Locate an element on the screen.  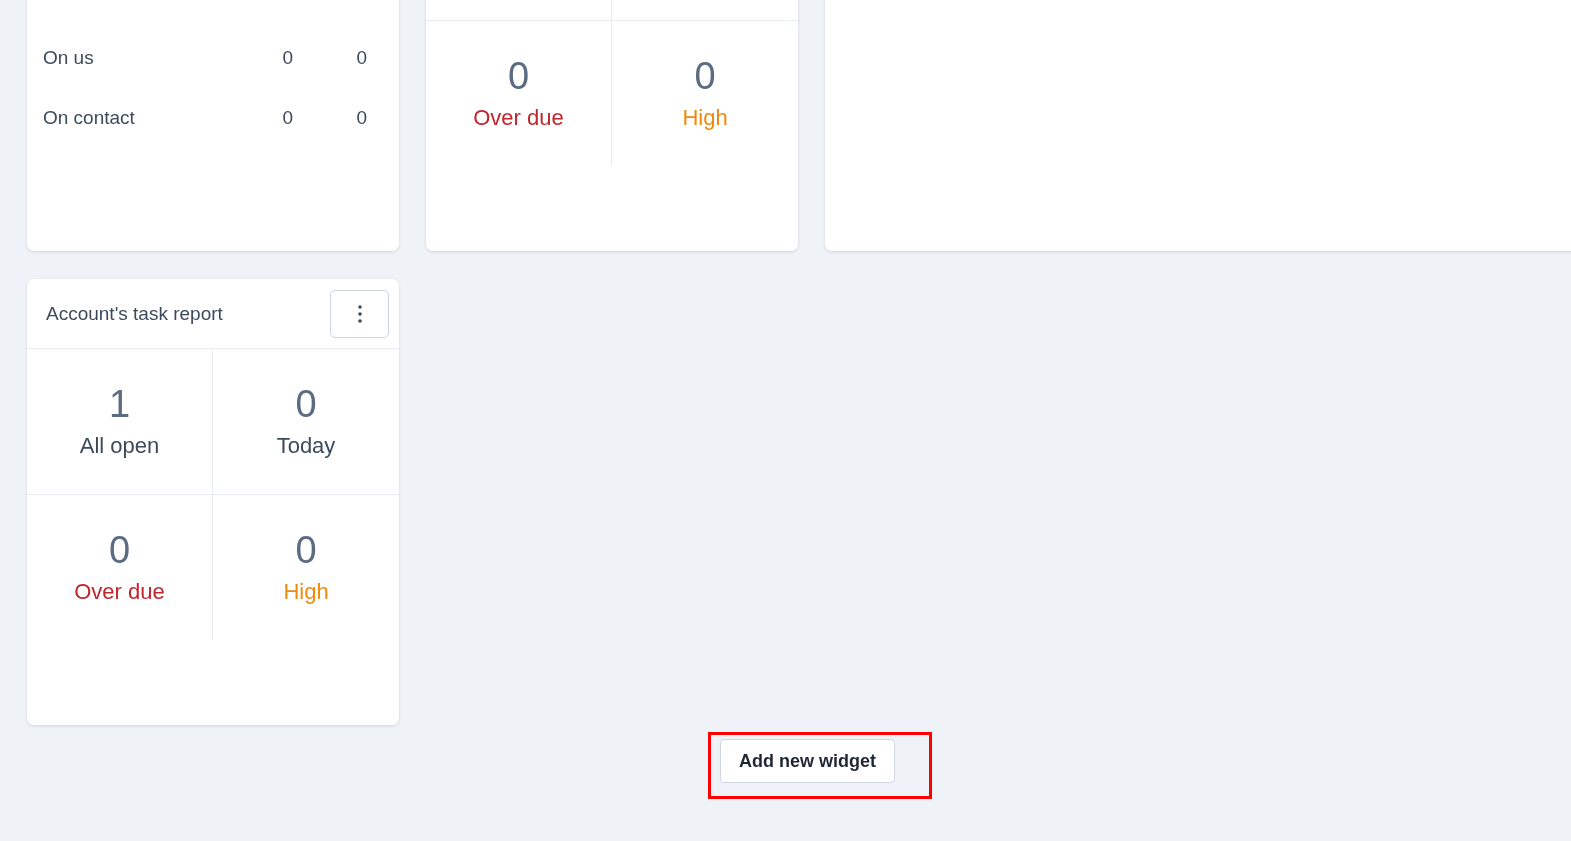
row-label: On contact is located at coordinates (89, 118).